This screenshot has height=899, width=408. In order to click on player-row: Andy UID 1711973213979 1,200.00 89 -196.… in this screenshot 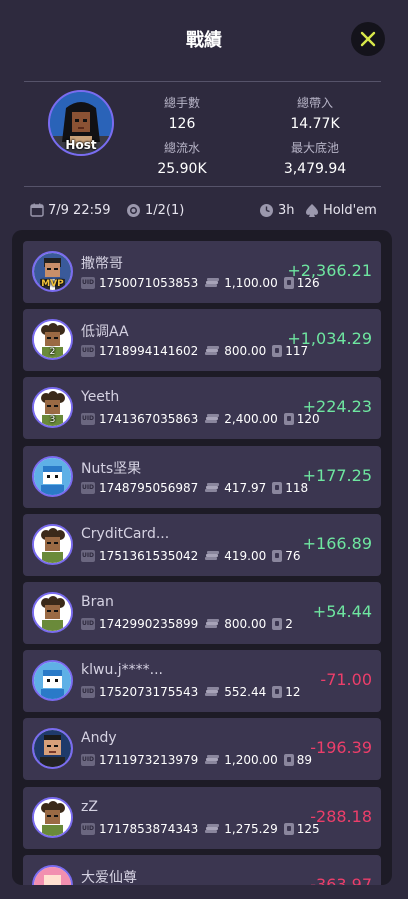, I will do `click(202, 749)`.